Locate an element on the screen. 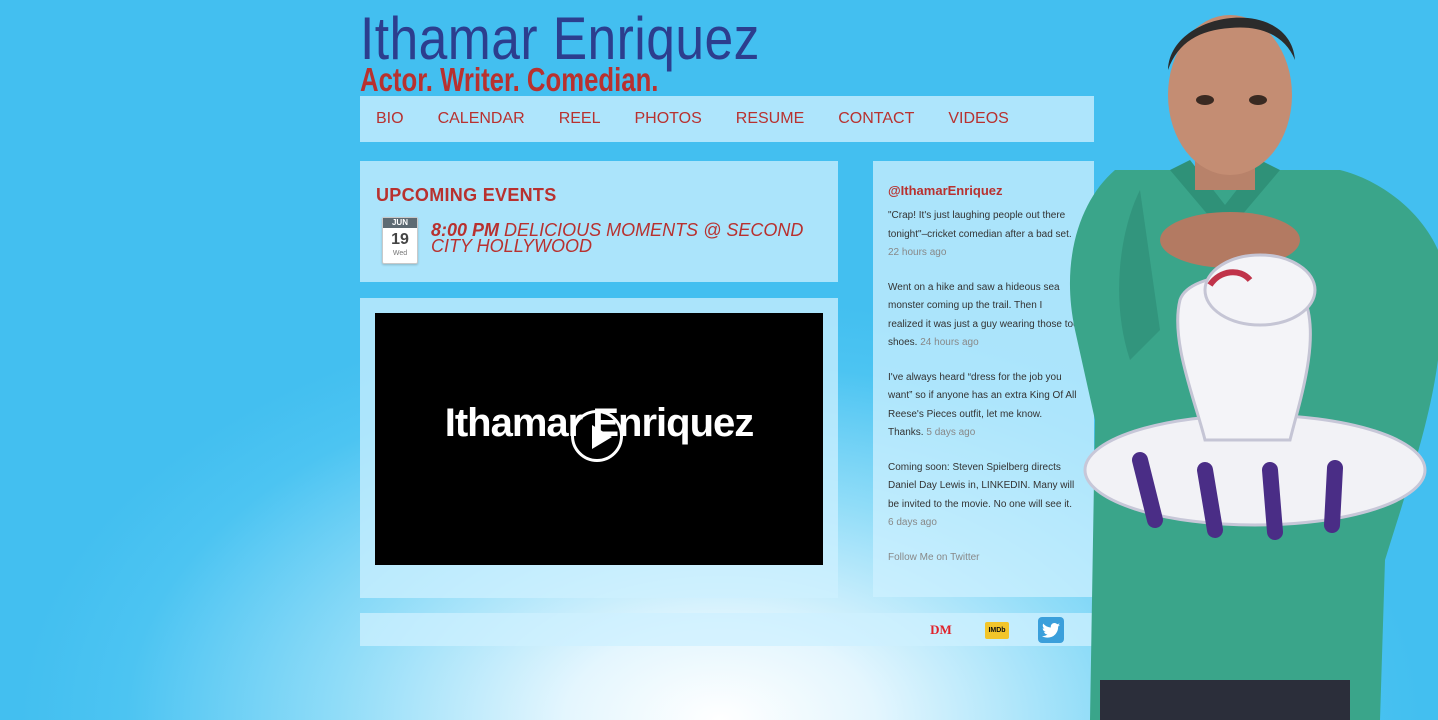 The width and height of the screenshot is (1438, 720). video-panel: Ithamar Enriquez is located at coordinates (599, 448).